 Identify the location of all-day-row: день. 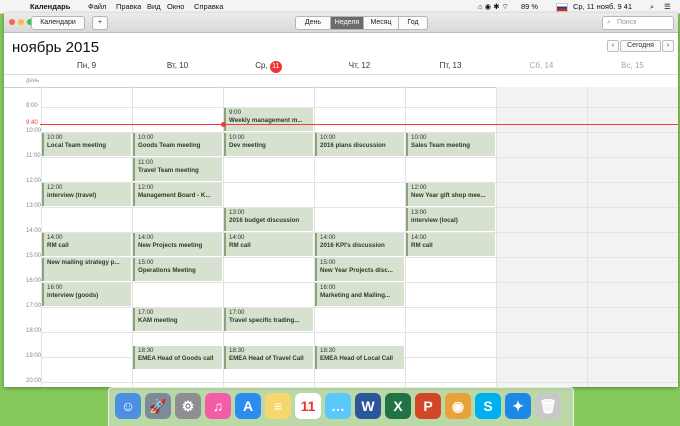
(341, 81).